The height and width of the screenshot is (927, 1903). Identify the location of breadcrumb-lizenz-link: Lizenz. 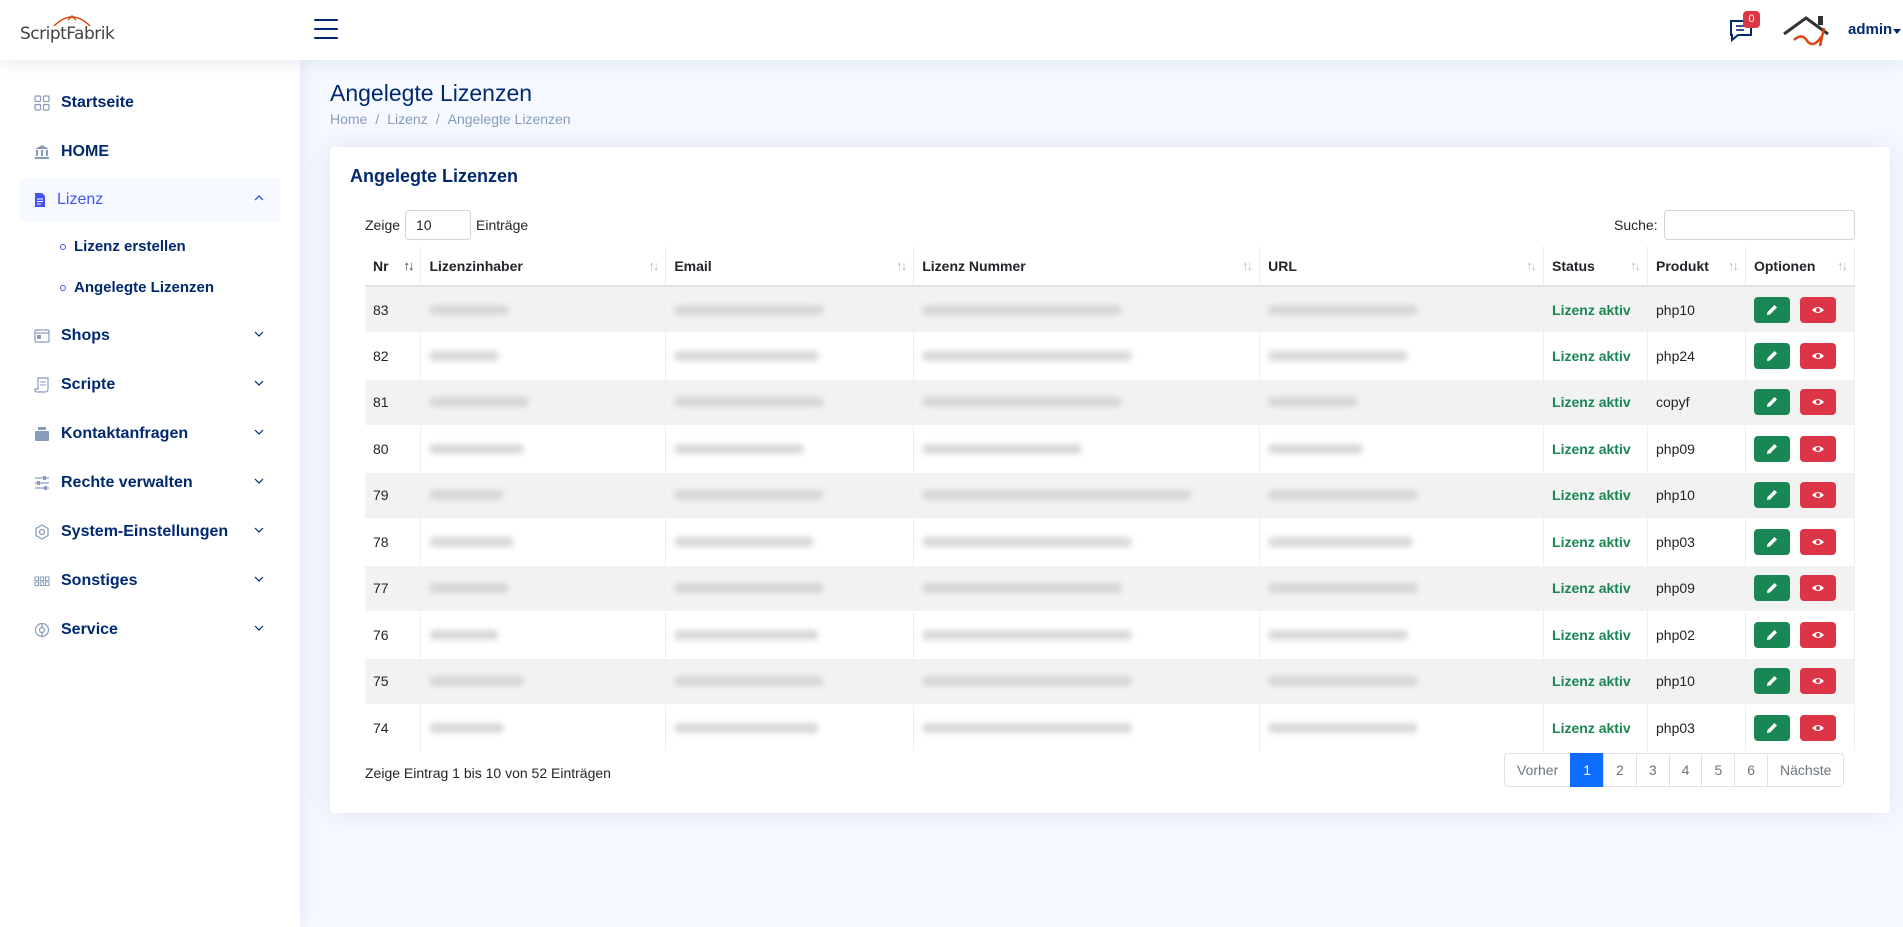
(407, 119).